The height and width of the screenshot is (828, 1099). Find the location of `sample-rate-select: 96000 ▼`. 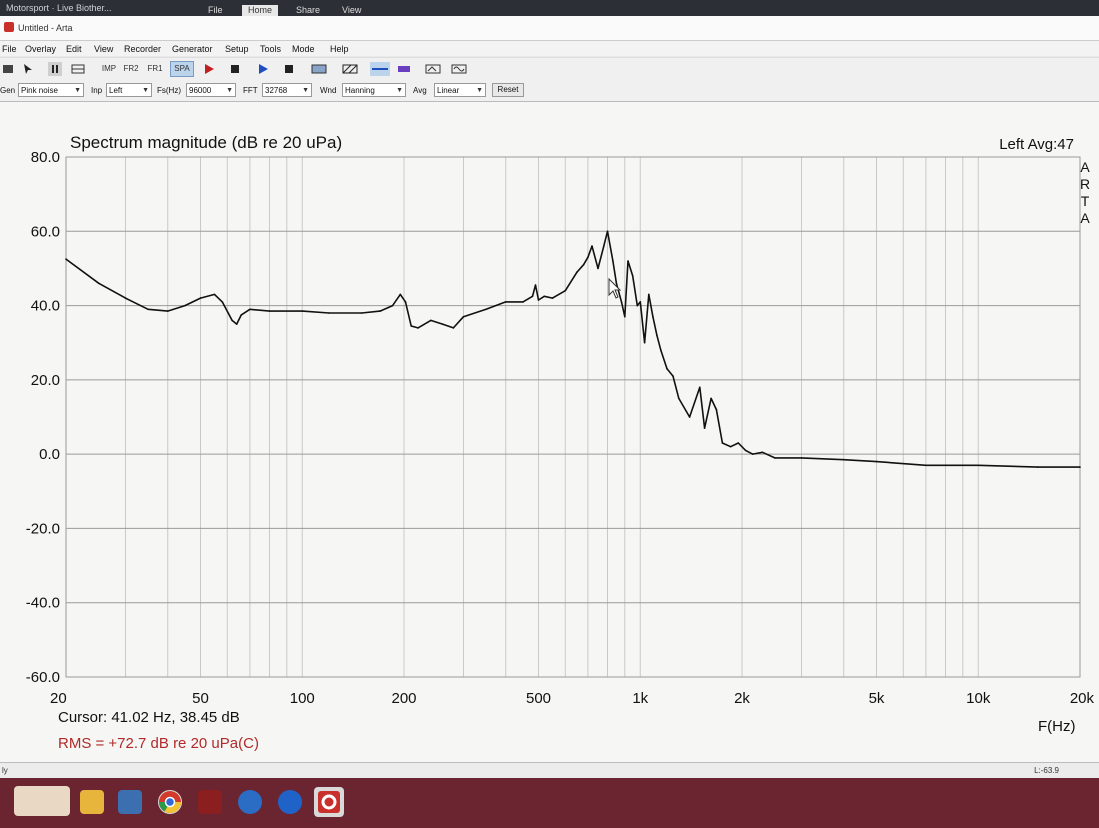

sample-rate-select: 96000 ▼ is located at coordinates (211, 90).